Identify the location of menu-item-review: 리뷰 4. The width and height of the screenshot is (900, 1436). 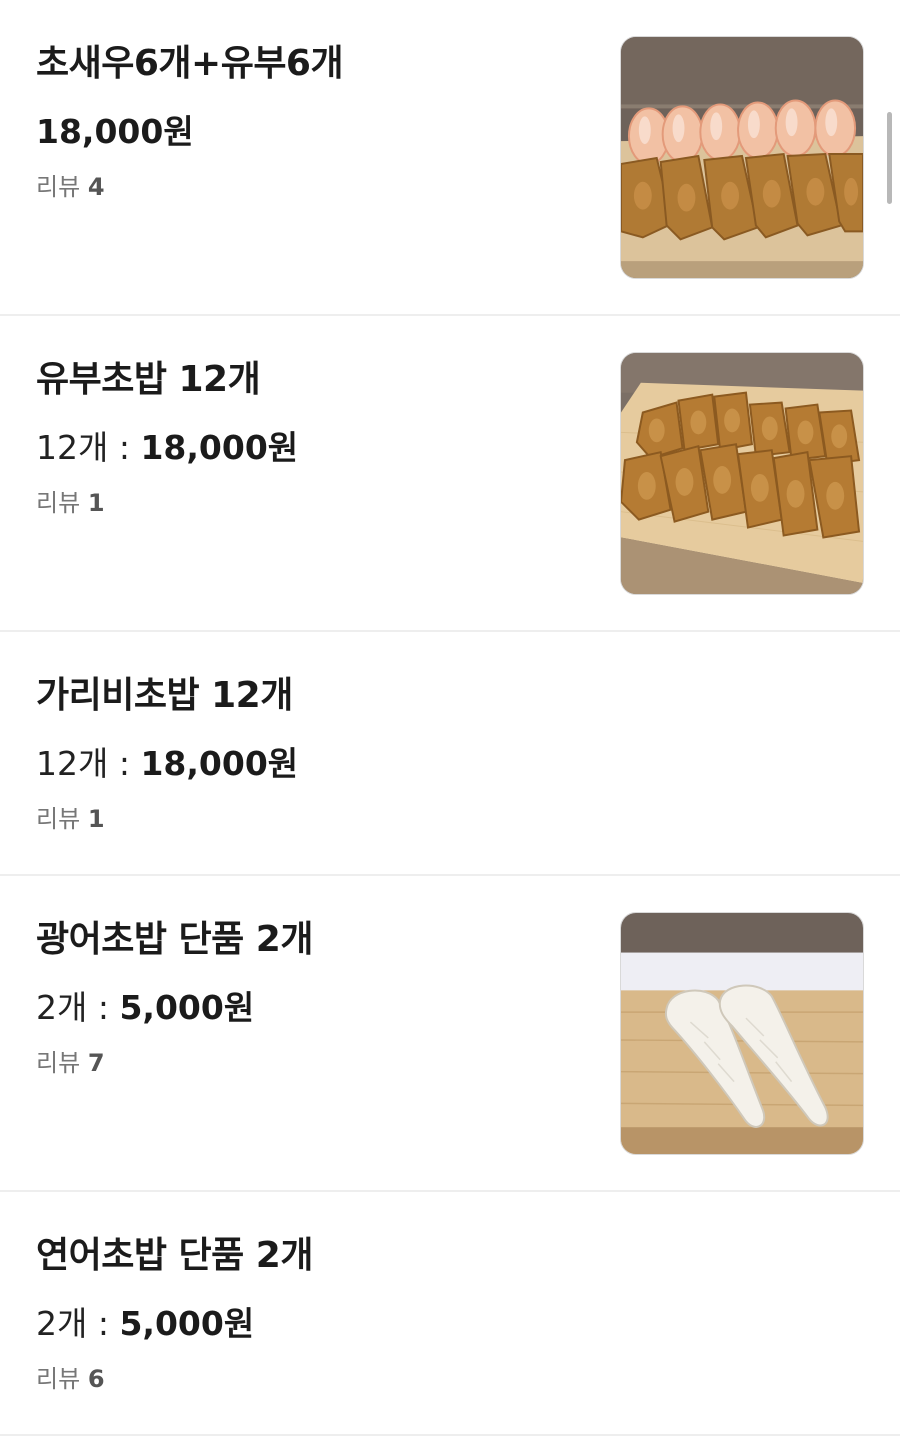
(70, 187).